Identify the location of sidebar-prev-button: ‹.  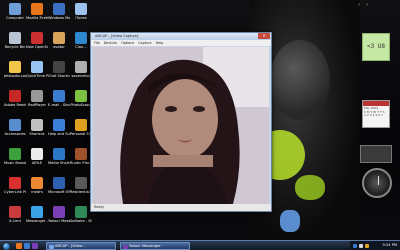
(359, 5).